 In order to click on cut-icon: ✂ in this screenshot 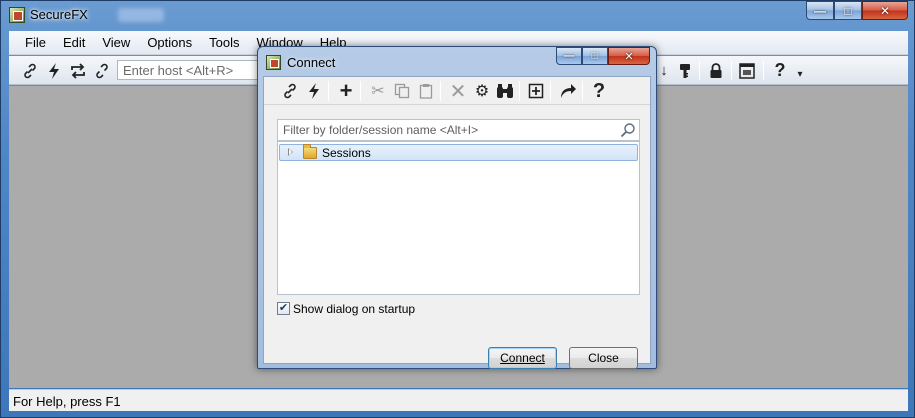, I will do `click(378, 91)`.